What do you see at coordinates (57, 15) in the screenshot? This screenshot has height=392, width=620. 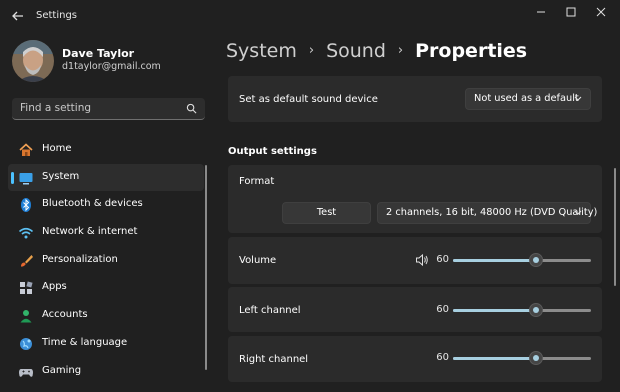 I see `app-title: Settings` at bounding box center [57, 15].